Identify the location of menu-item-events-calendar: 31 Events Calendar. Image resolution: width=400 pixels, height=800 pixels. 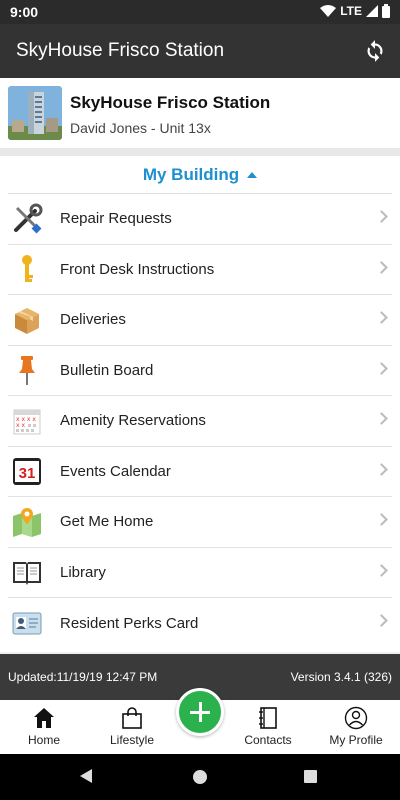
(200, 472).